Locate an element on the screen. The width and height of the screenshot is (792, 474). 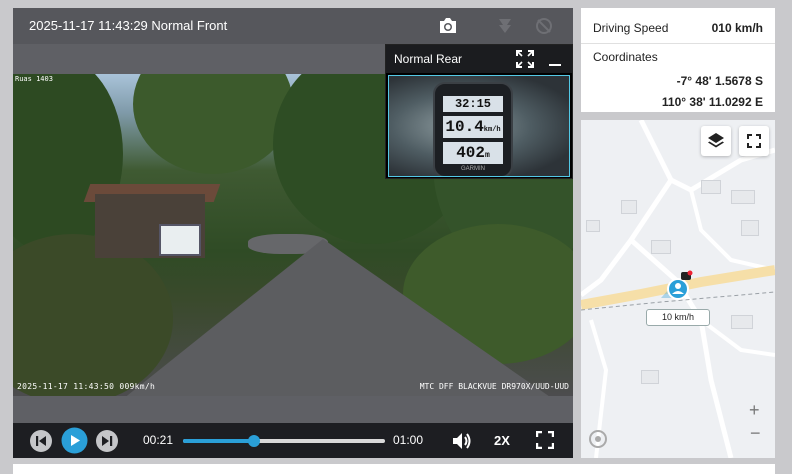
gps-speed-unit: km/h is located at coordinates (492, 130).